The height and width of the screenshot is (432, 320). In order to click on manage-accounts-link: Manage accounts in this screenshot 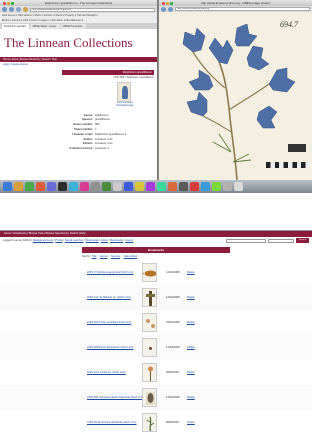, I will do `click(43, 240)`.